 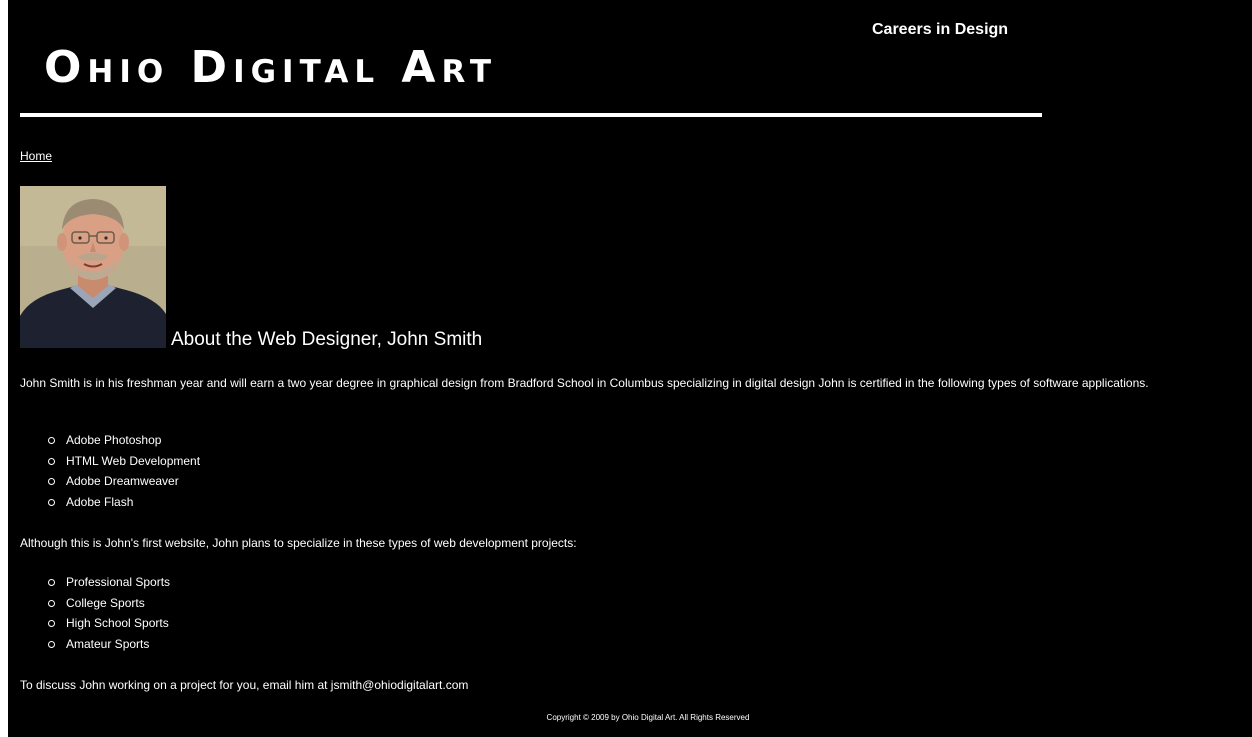 What do you see at coordinates (124, 440) in the screenshot?
I see `list-item: Adobe Photoshop` at bounding box center [124, 440].